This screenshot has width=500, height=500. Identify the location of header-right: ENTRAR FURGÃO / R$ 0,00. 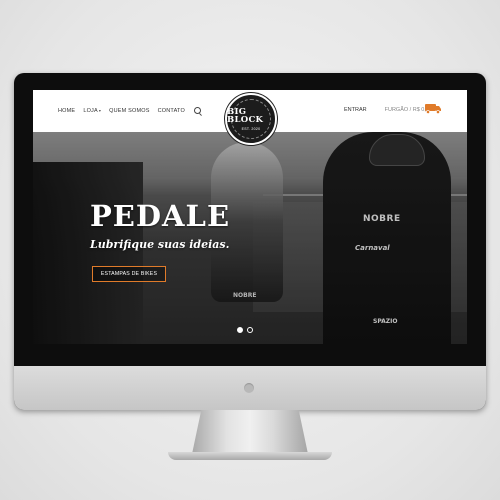
(388, 110).